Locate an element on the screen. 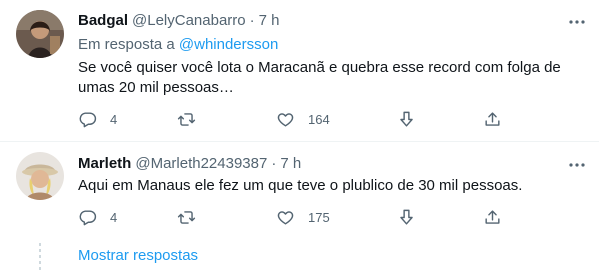  tweet-header: Marleth @Marleth22439387 · 7 h is located at coordinates (189, 165).